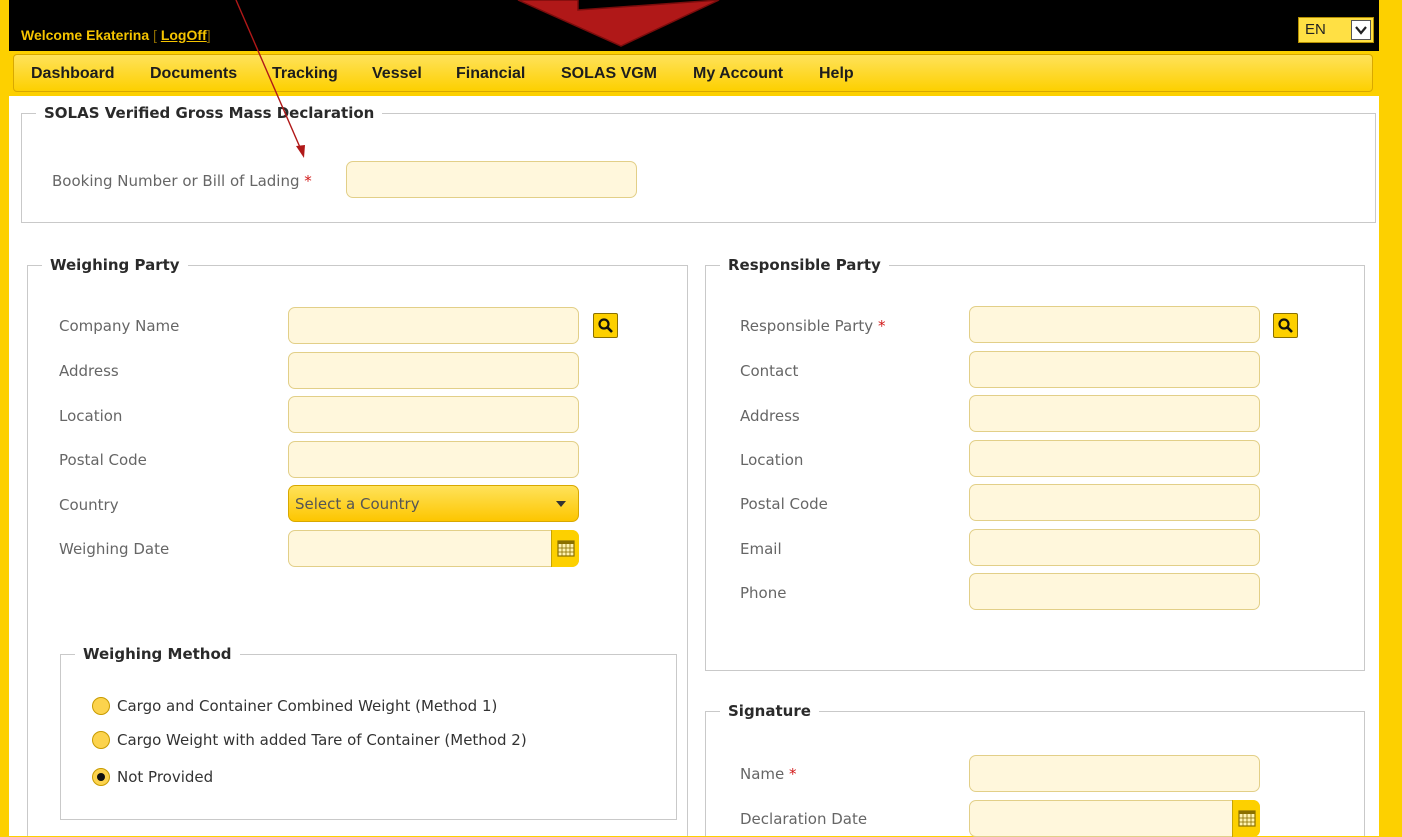 The width and height of the screenshot is (1402, 837). I want to click on phone-label: Phone, so click(763, 593).